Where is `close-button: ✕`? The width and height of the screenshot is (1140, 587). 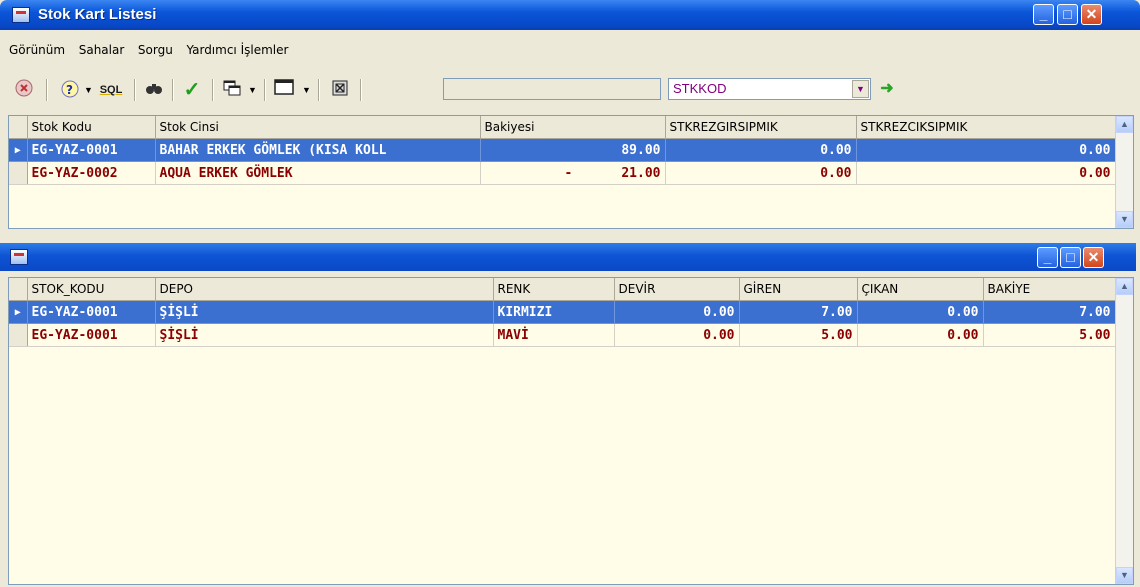
close-button: ✕ is located at coordinates (1091, 14).